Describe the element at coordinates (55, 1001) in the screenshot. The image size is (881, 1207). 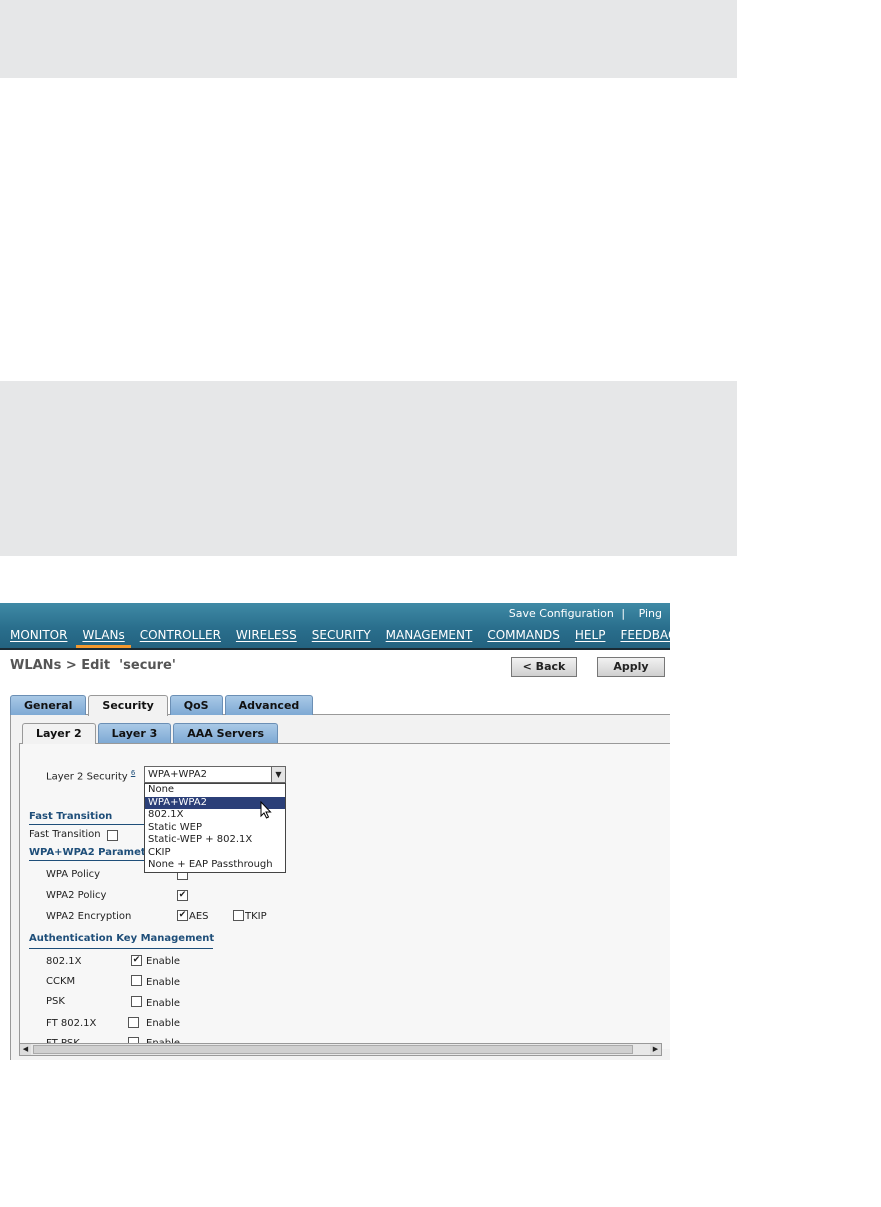
I see `akm-psk-label: PSK` at that location.